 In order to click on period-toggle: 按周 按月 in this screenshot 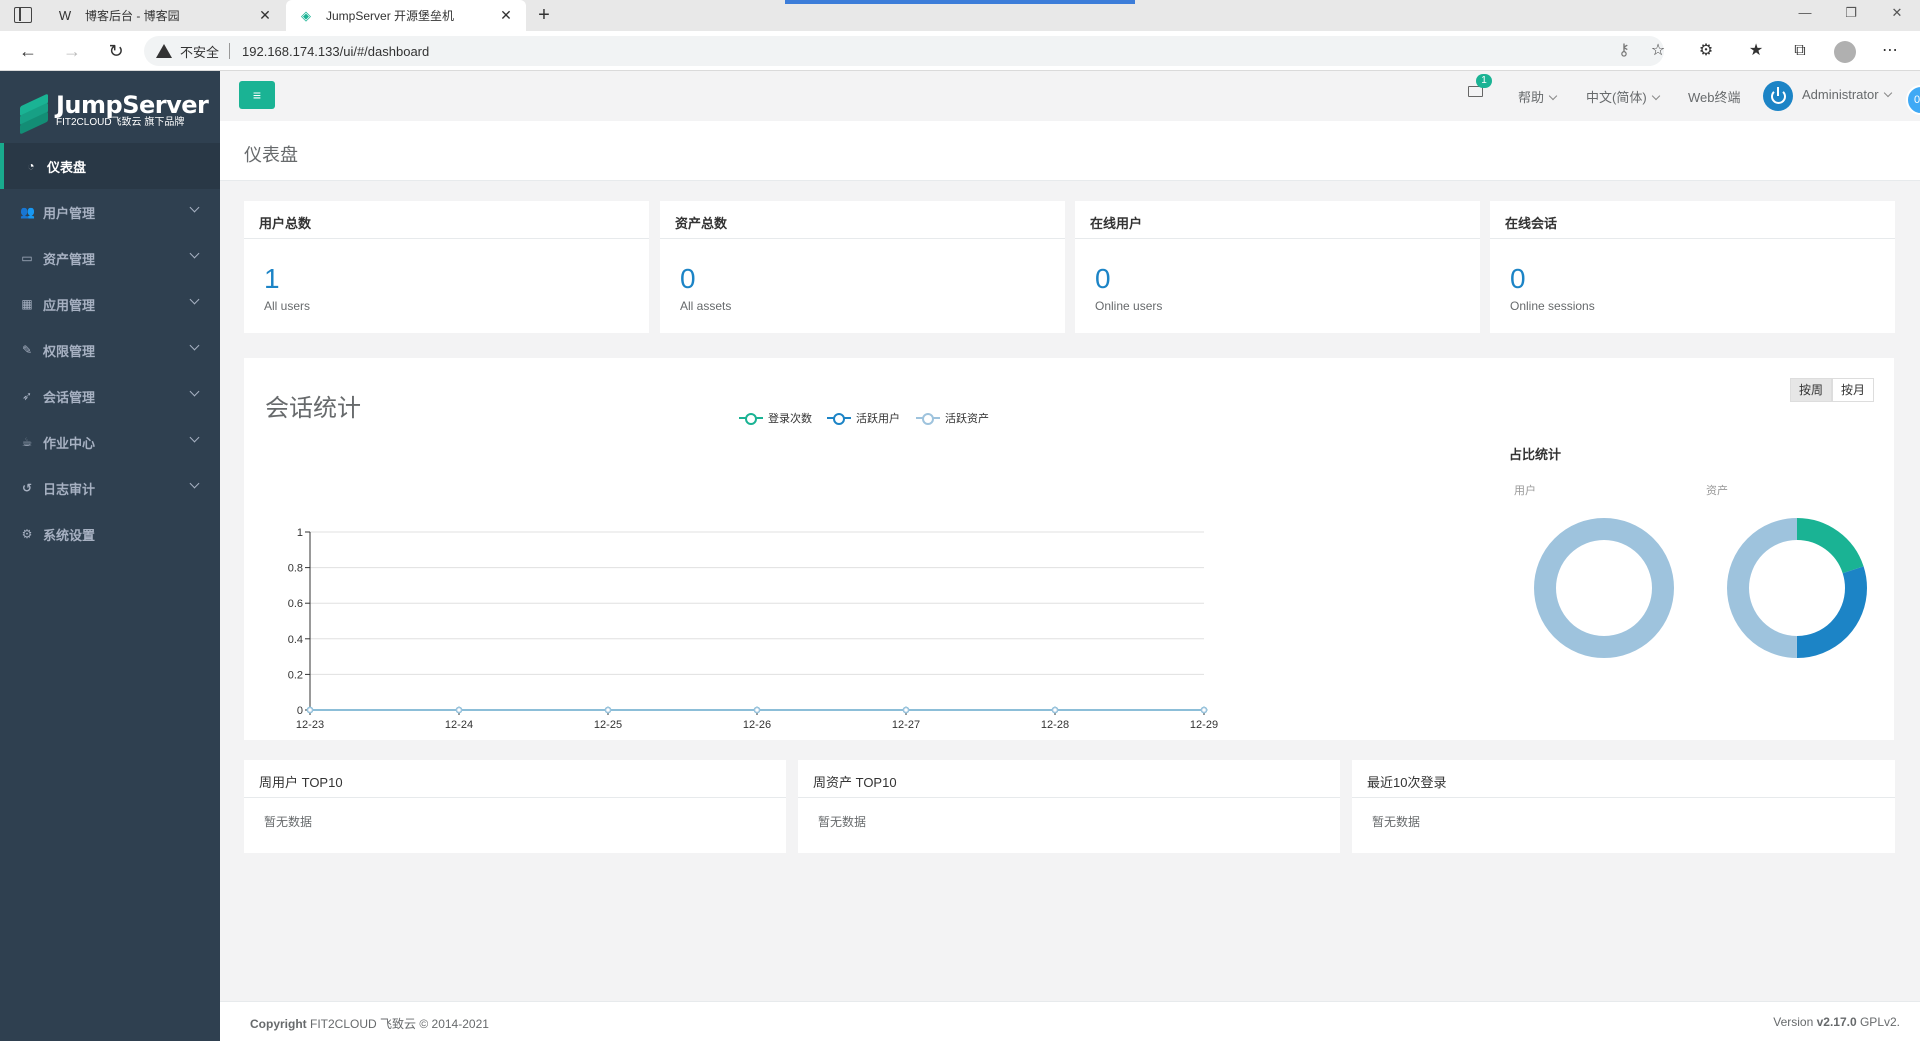, I will do `click(1831, 390)`.